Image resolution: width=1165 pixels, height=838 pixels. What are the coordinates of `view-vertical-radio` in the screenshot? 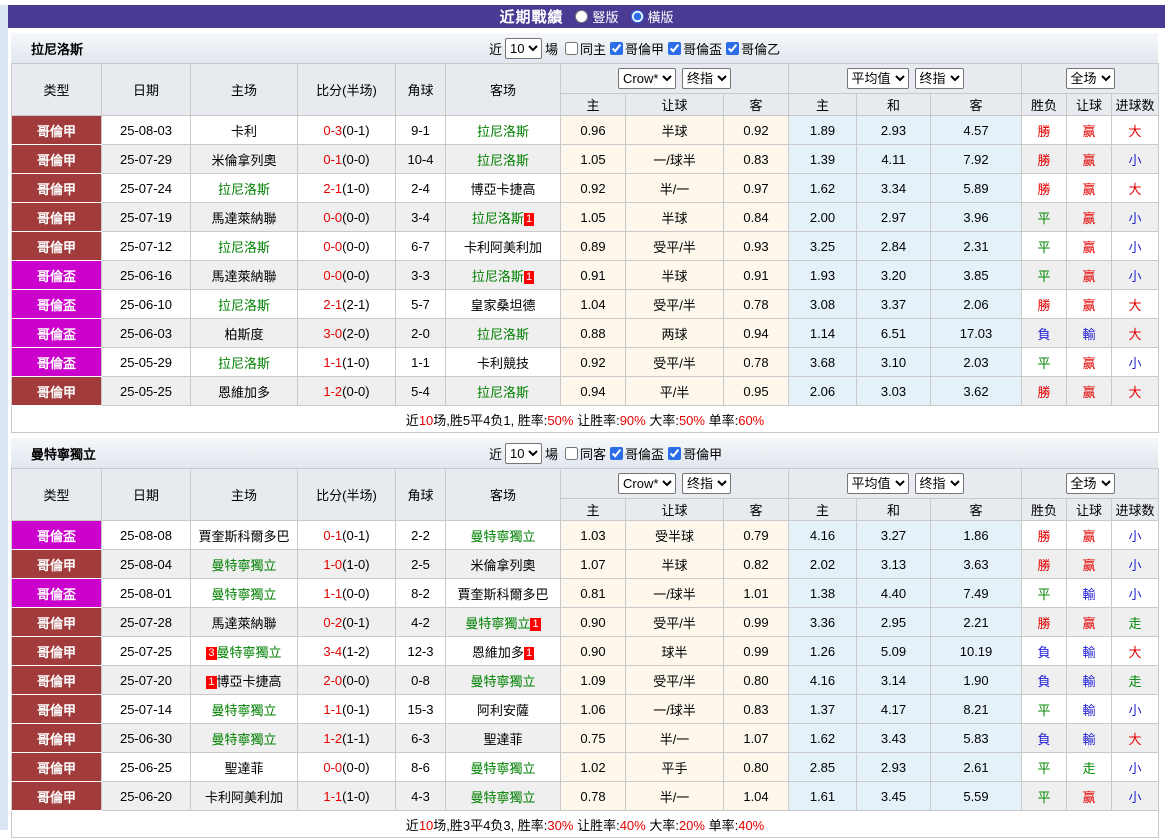 It's located at (582, 16).